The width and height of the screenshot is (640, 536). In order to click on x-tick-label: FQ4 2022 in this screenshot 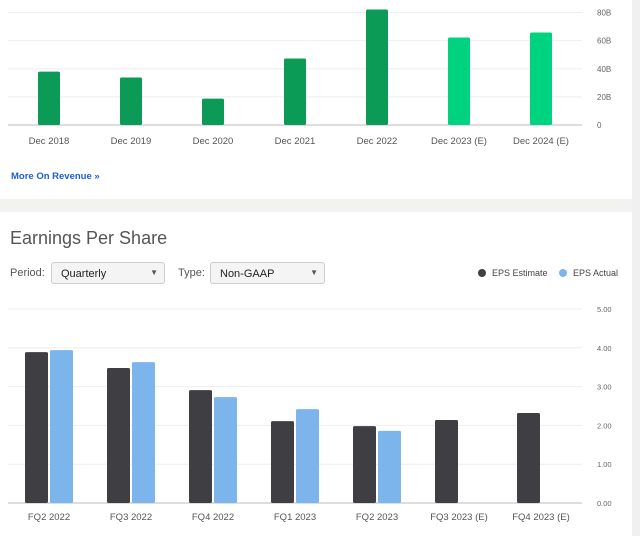, I will do `click(213, 517)`.